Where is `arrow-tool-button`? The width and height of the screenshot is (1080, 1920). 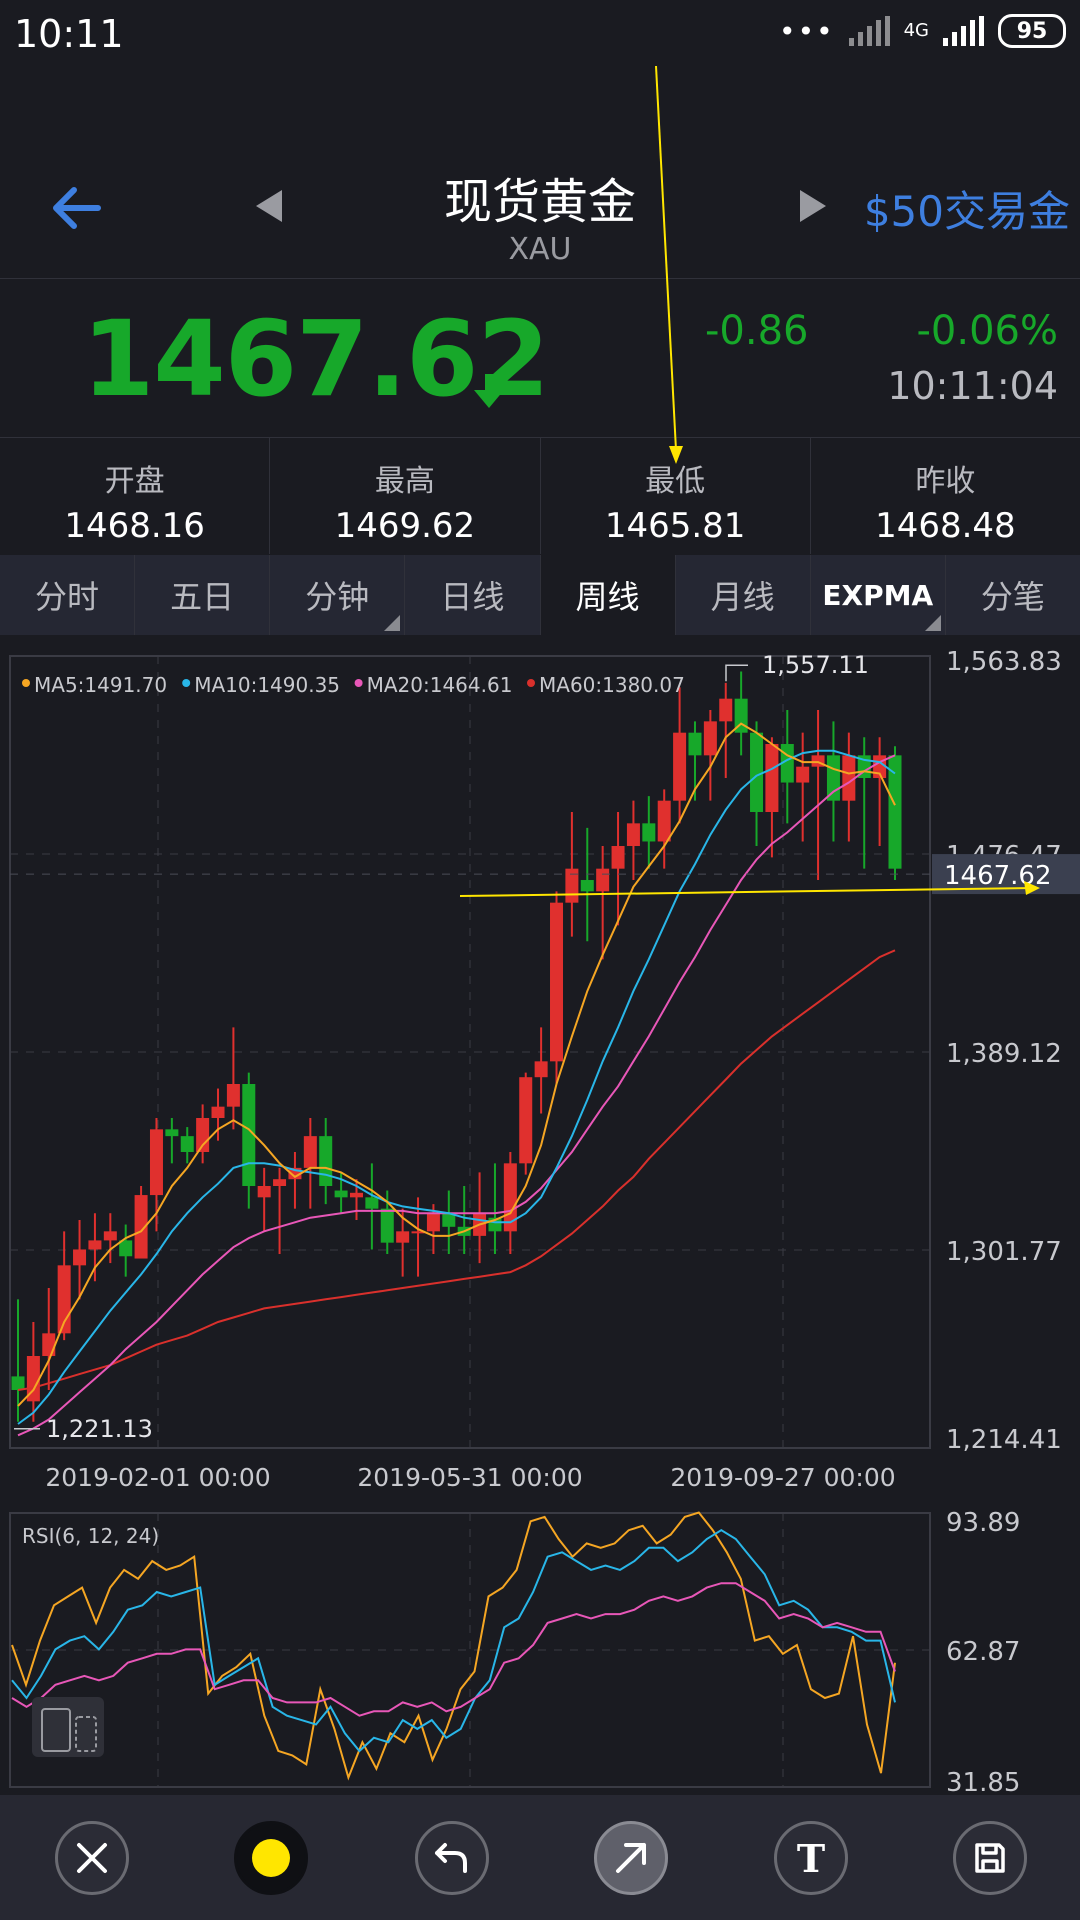
arrow-tool-button is located at coordinates (631, 1858).